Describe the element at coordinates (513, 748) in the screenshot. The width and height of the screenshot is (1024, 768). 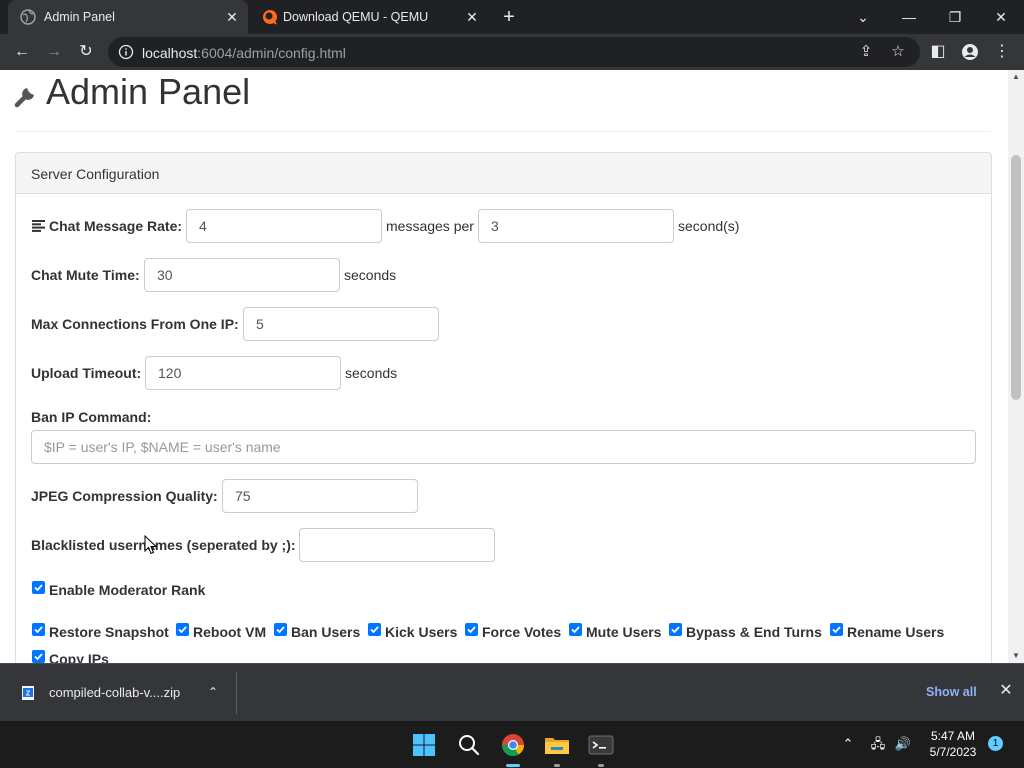
I see `chrome-taskbar-icon` at that location.